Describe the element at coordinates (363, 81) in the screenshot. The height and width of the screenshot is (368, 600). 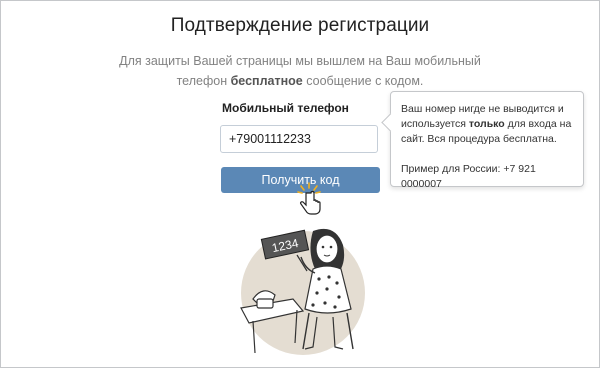
I see `description-text-2: сообщение с кодом.` at that location.